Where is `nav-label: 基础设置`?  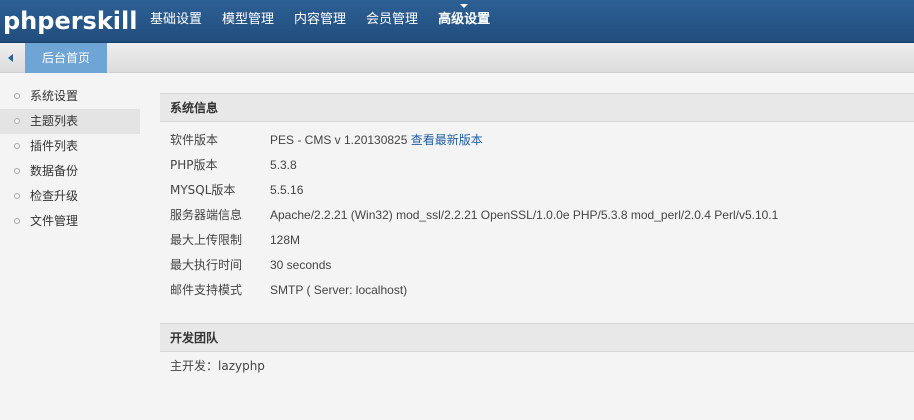
nav-label: 基础设置 is located at coordinates (176, 19).